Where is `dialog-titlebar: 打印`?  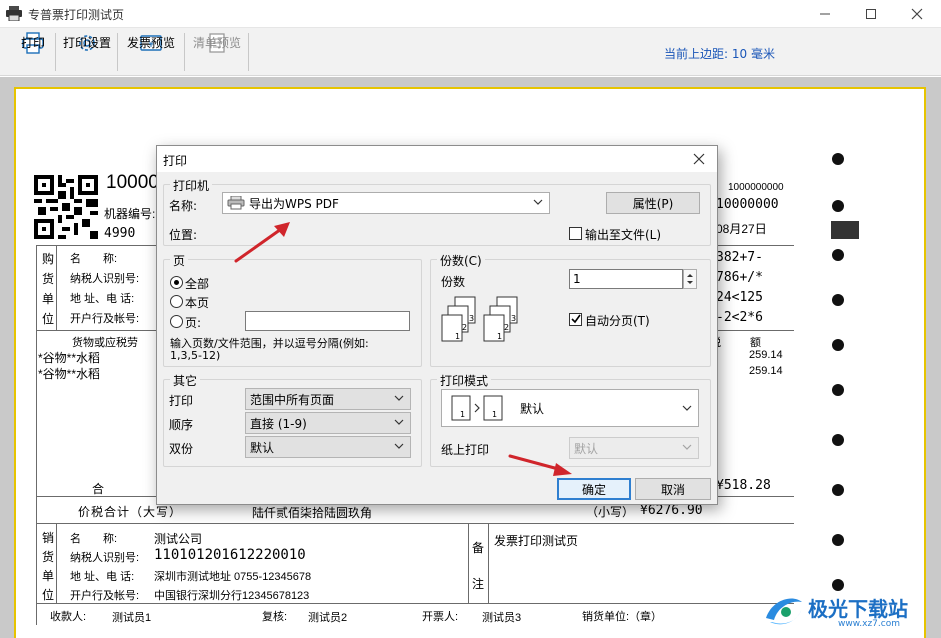 dialog-titlebar: 打印 is located at coordinates (437, 159).